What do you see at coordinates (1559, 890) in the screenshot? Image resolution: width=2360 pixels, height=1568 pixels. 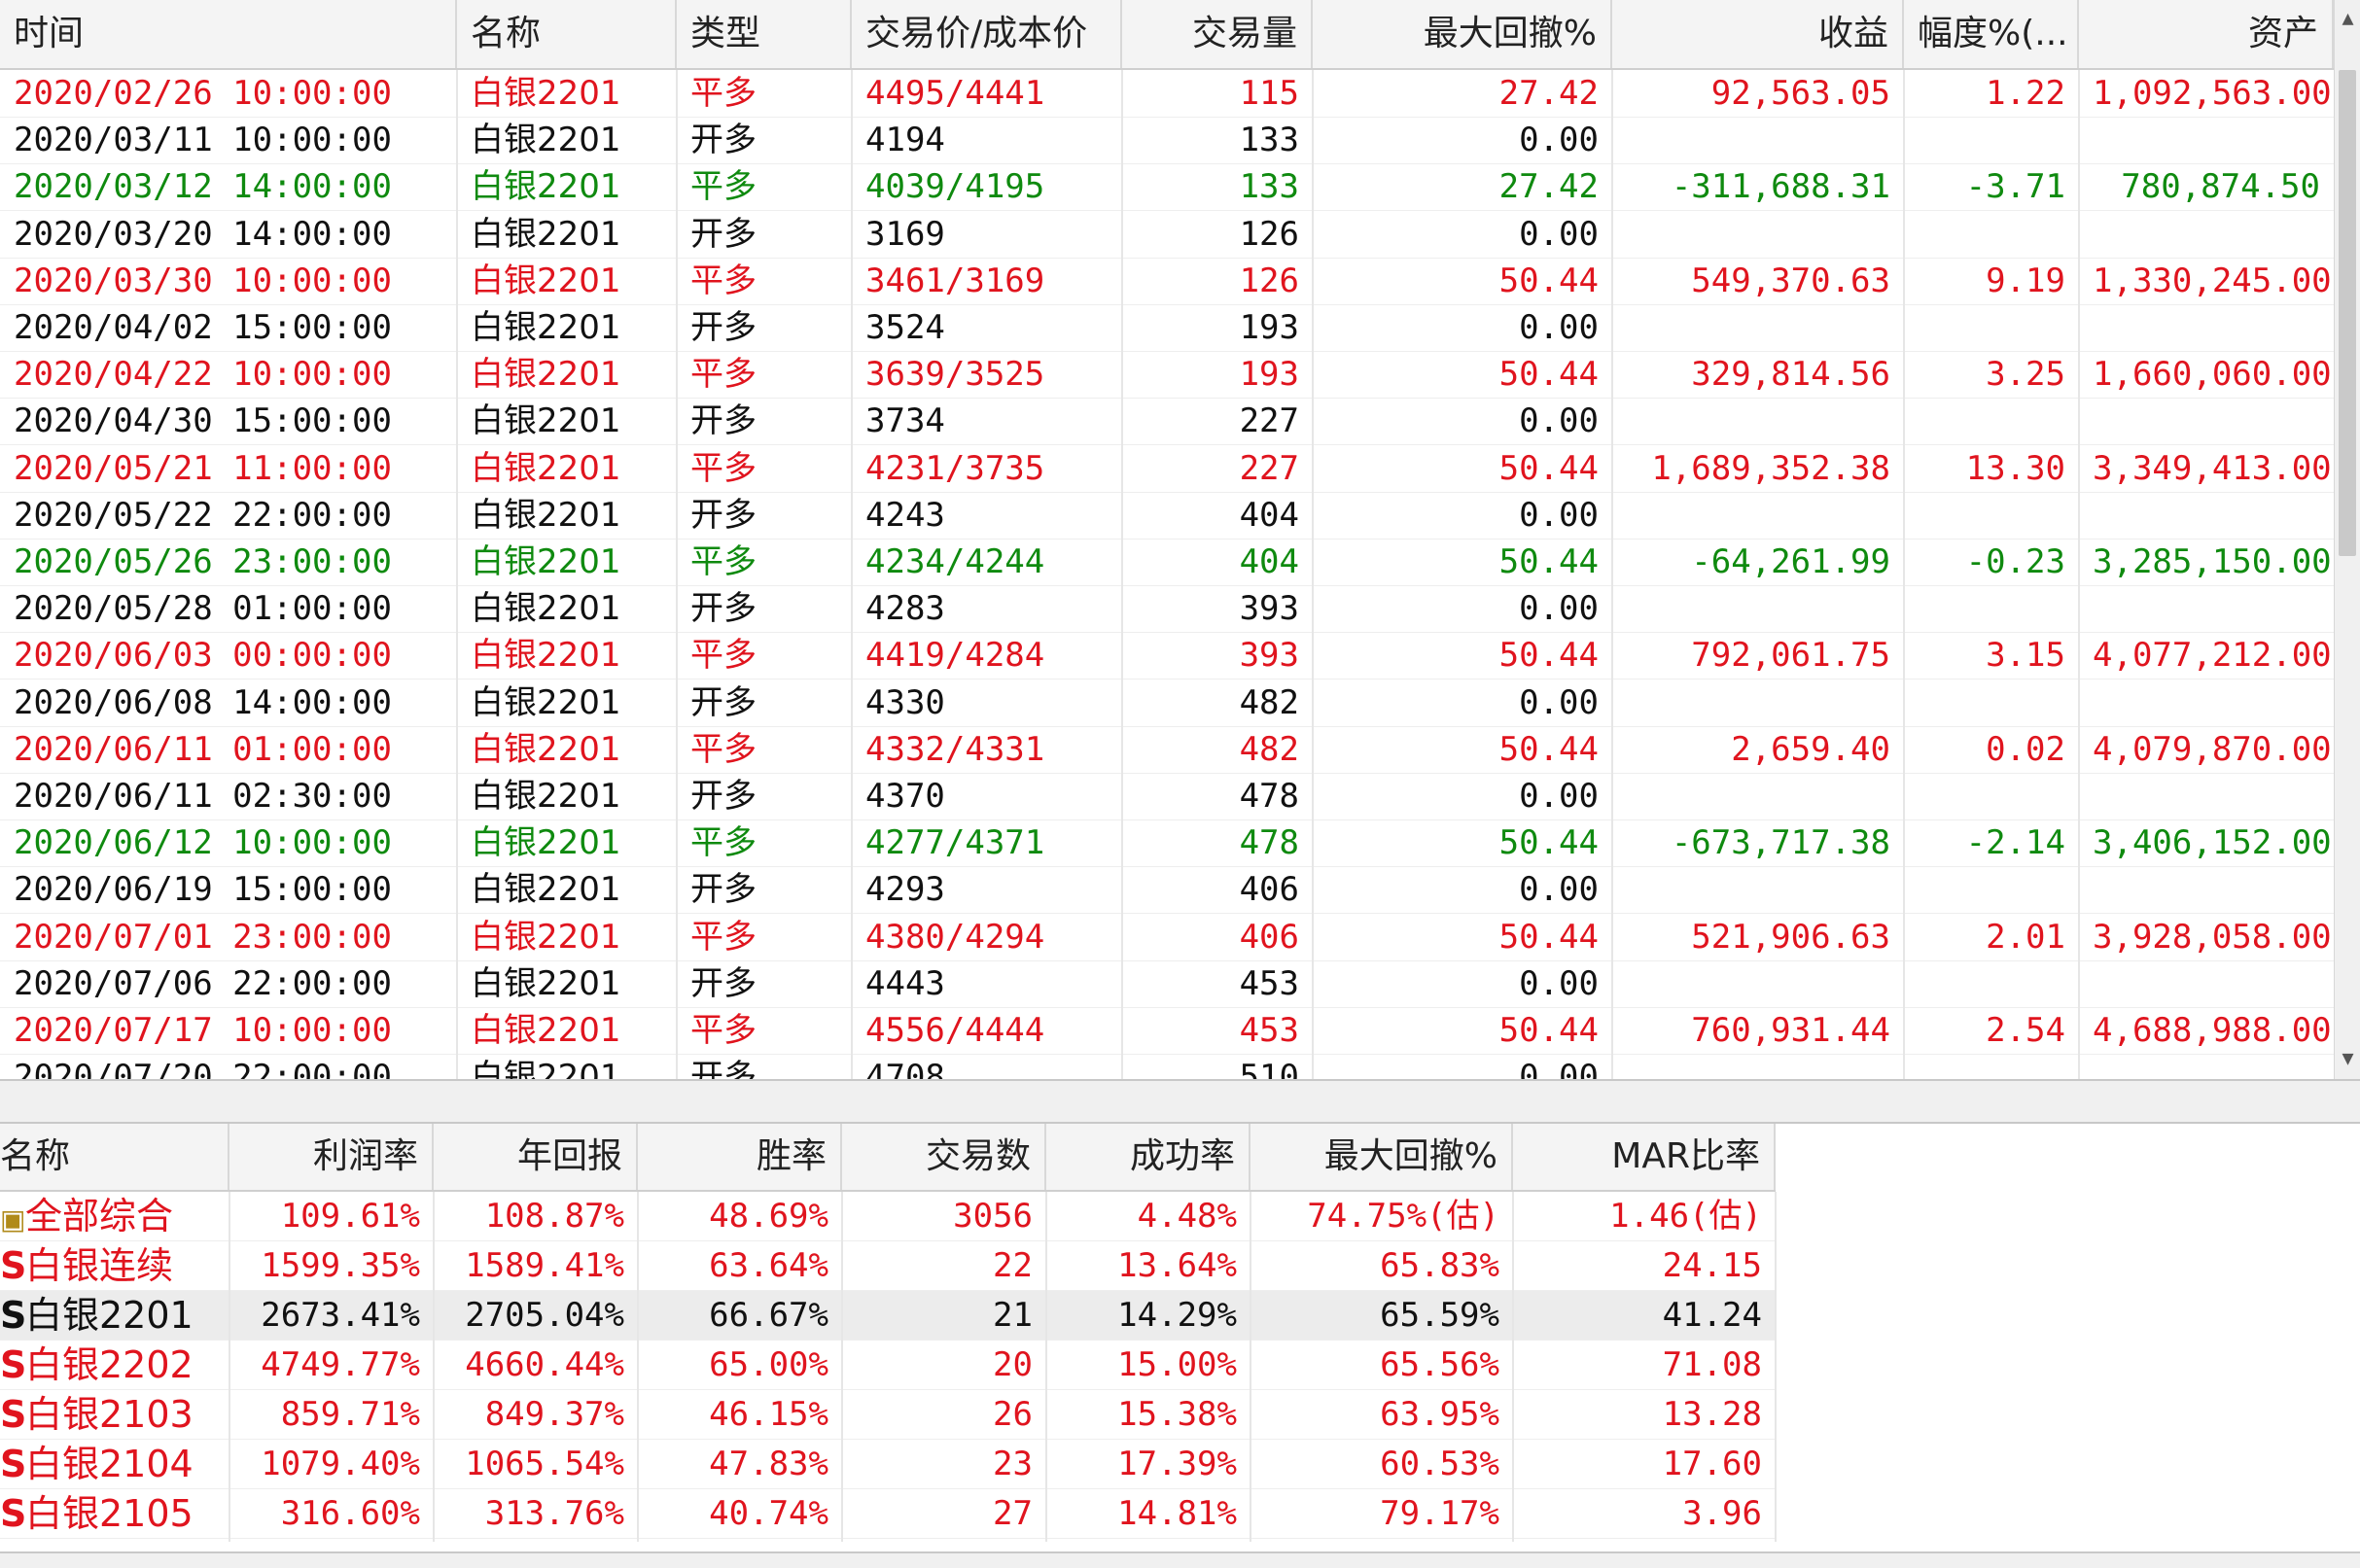 I see `cell-maxdd: 0.00` at bounding box center [1559, 890].